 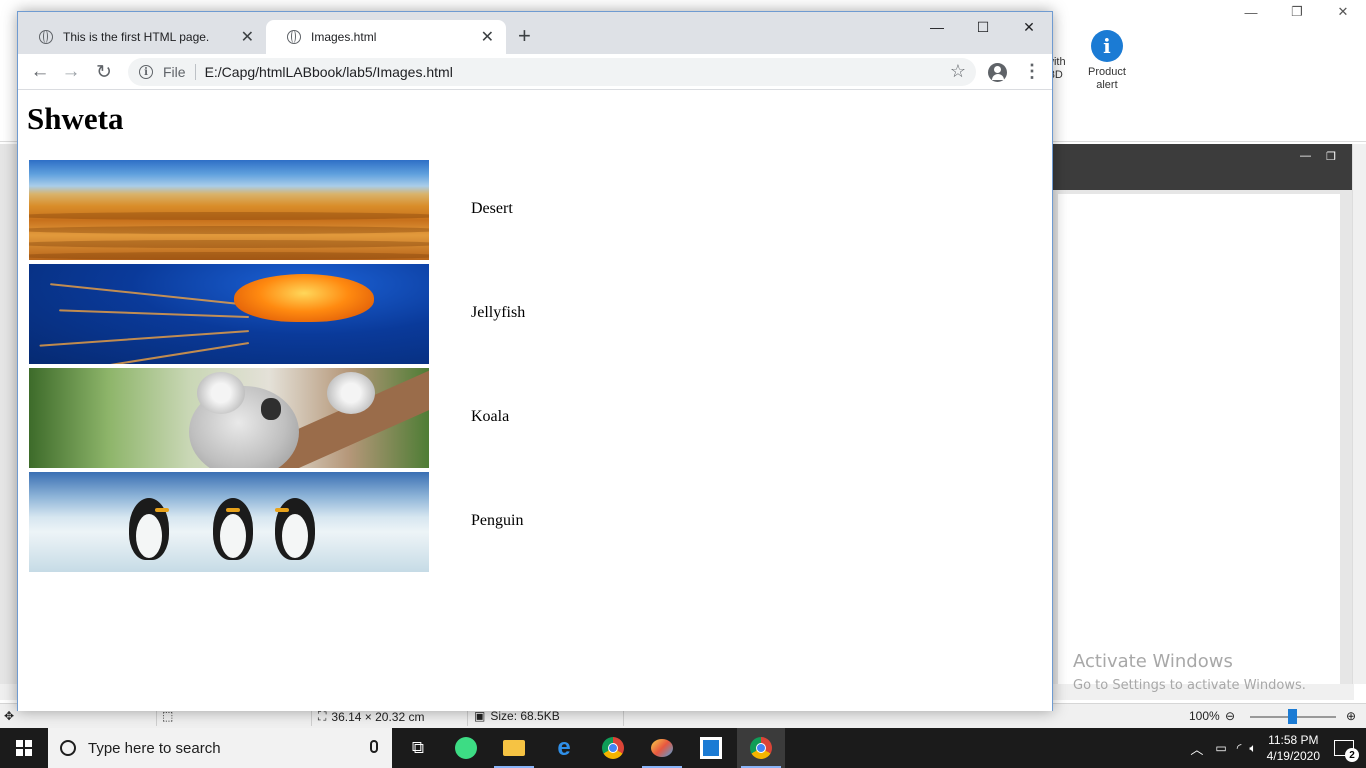 I want to click on taskbar-search-box: Type here to search, so click(x=220, y=748).